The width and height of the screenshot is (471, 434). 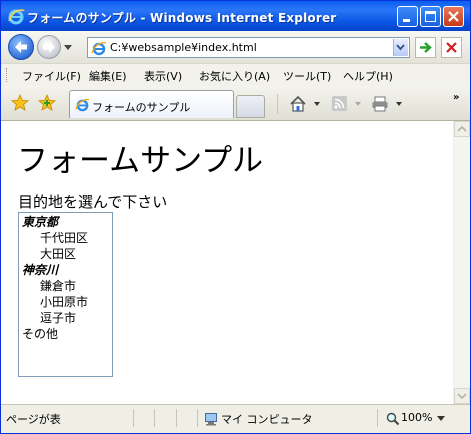 What do you see at coordinates (141, 107) in the screenshot?
I see `tab-label: フォームのサンプル` at bounding box center [141, 107].